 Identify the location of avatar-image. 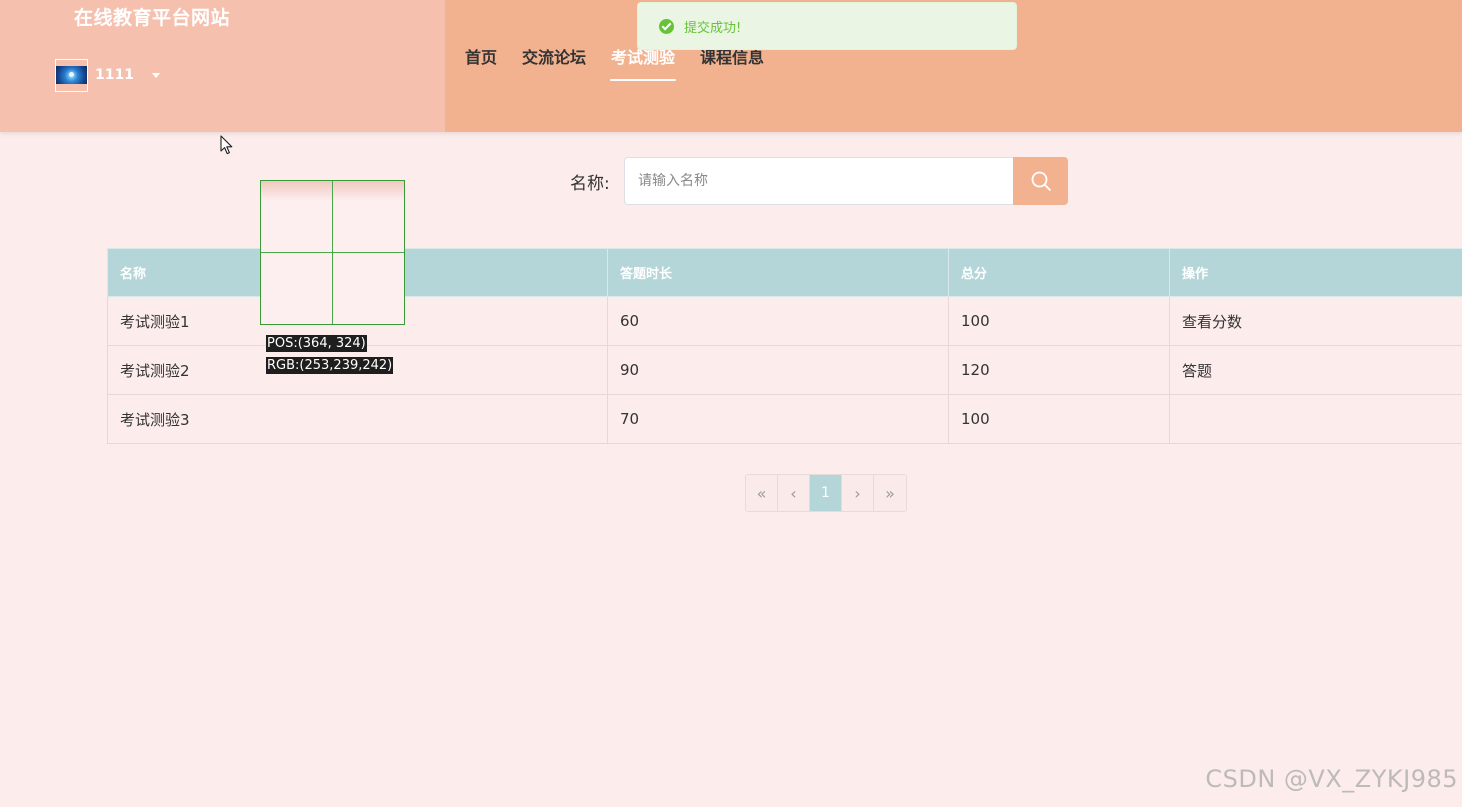
(71, 75).